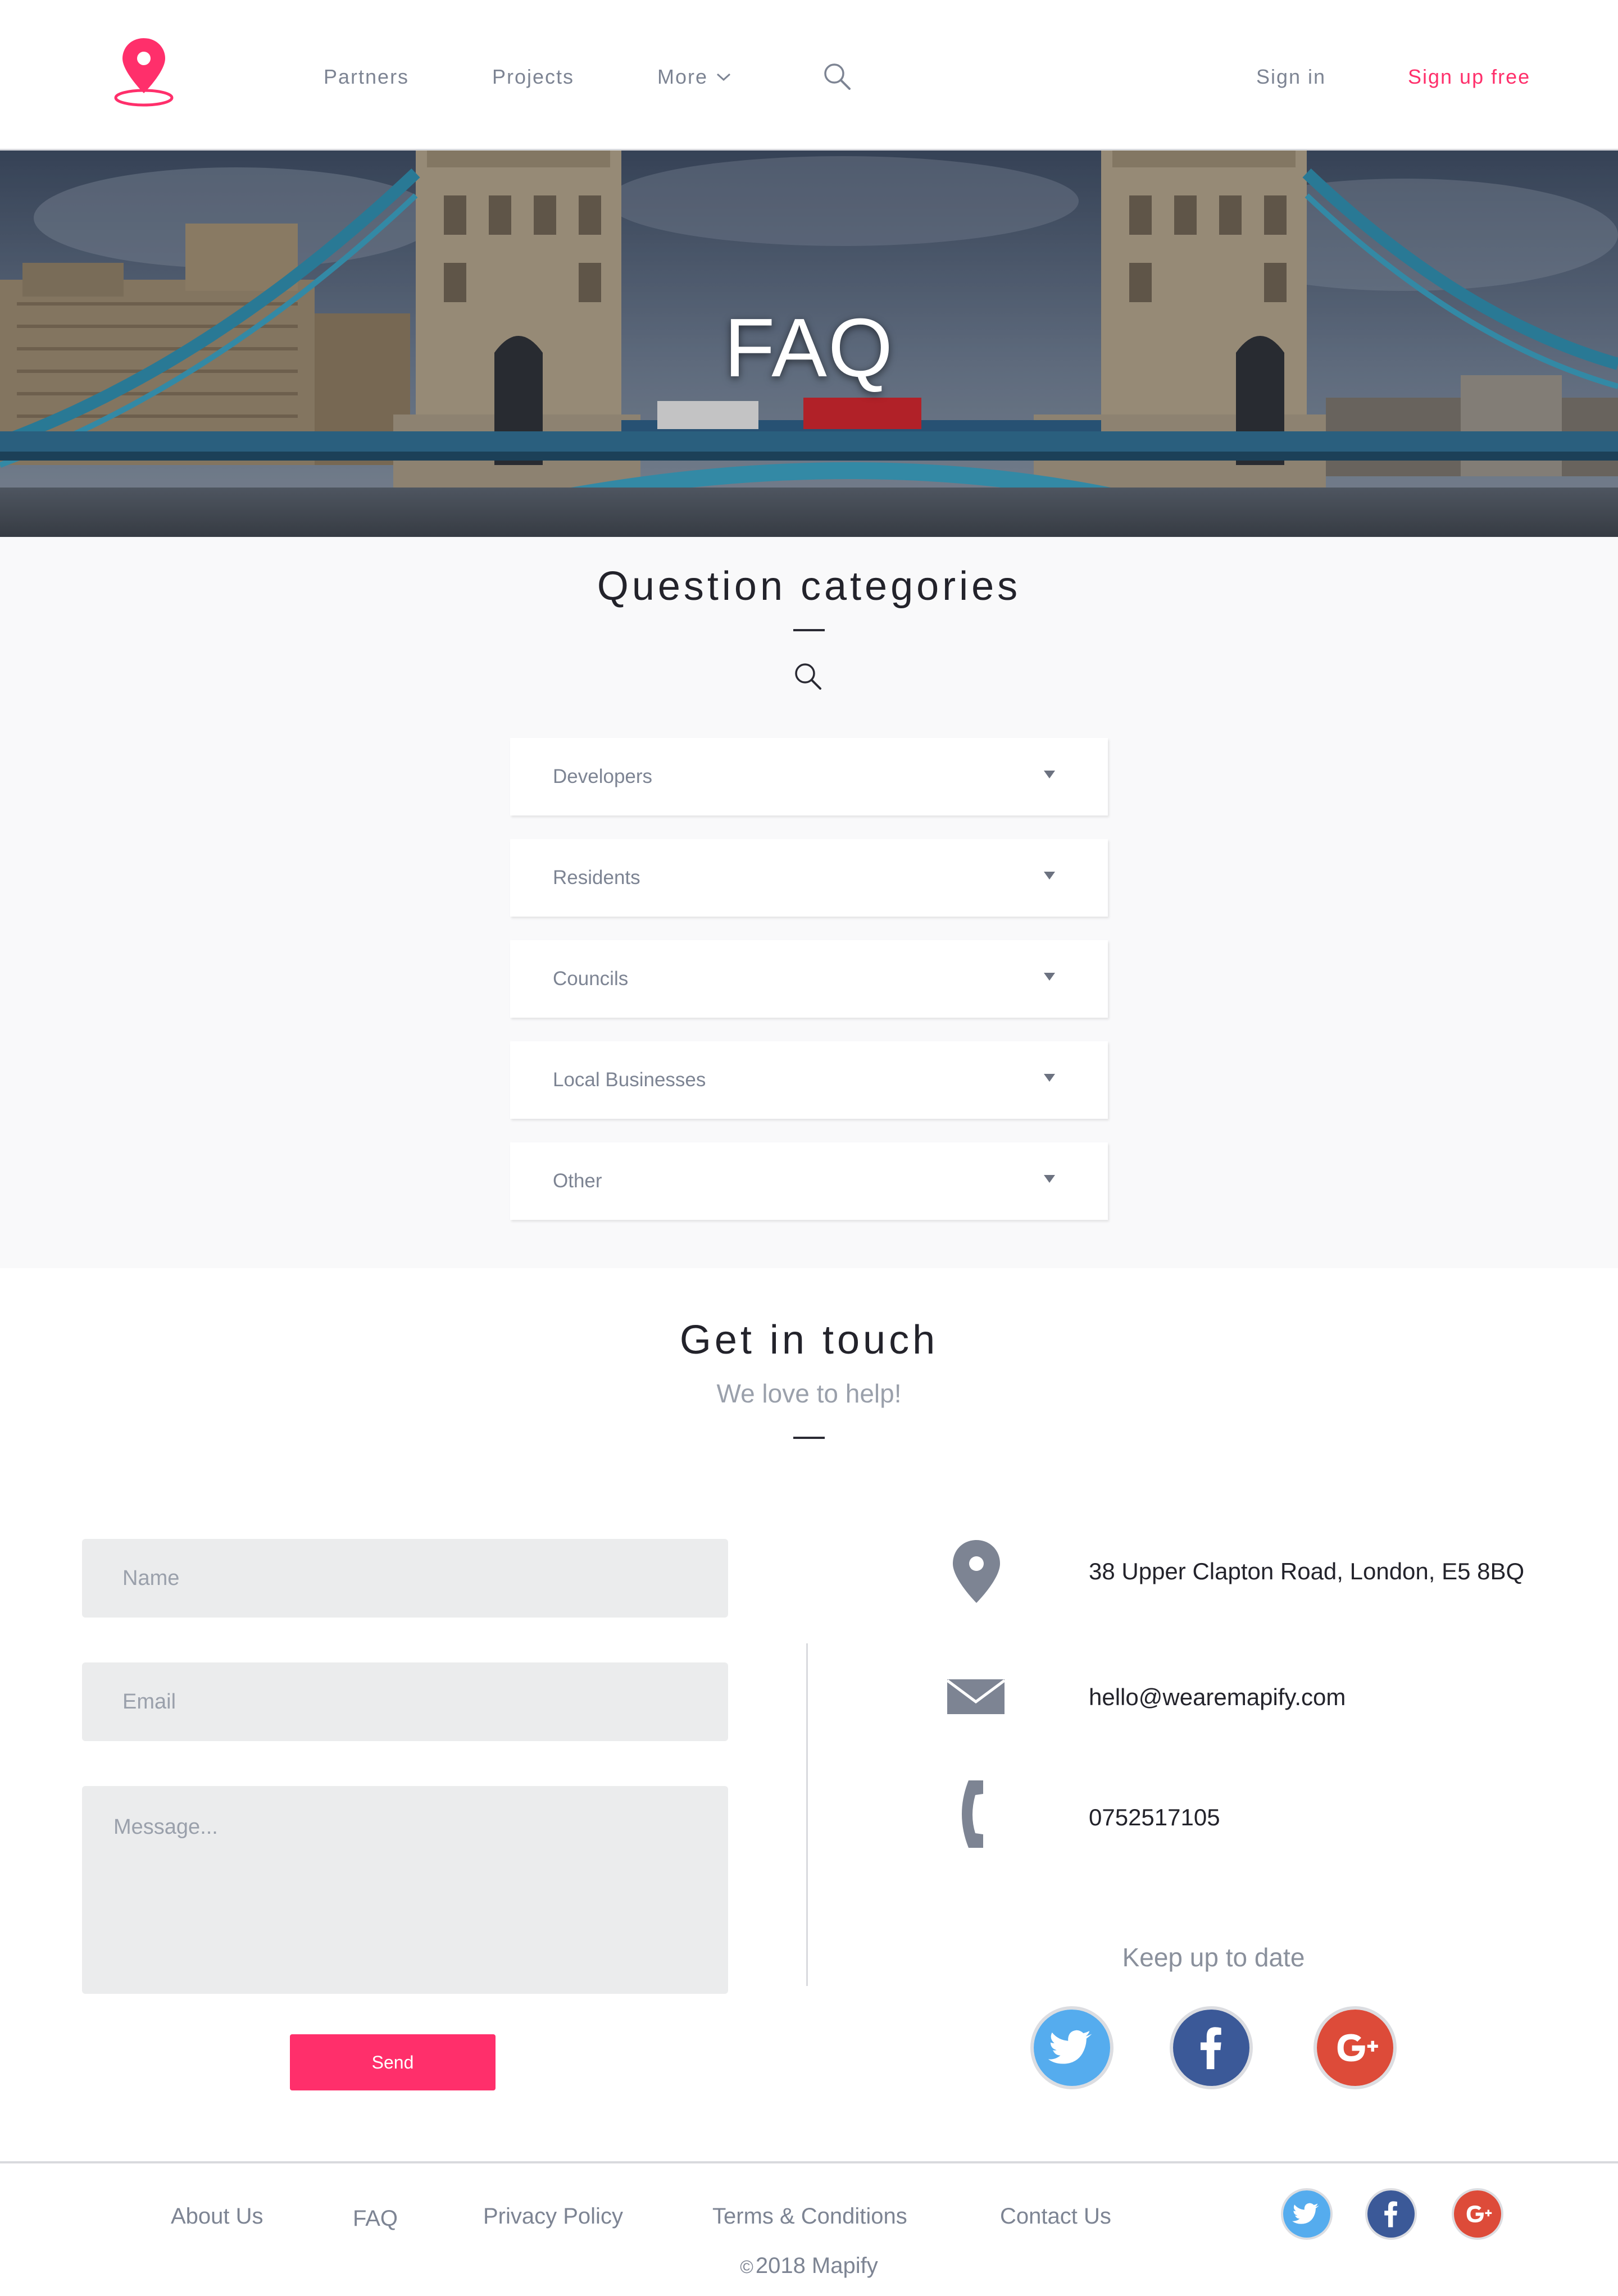  I want to click on vertical-divider, so click(807, 1814).